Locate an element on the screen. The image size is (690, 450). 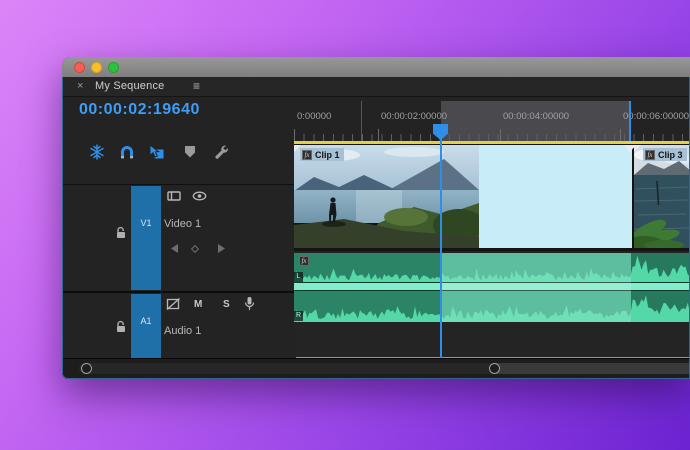
close-tab-icon: × is located at coordinates (80, 86).